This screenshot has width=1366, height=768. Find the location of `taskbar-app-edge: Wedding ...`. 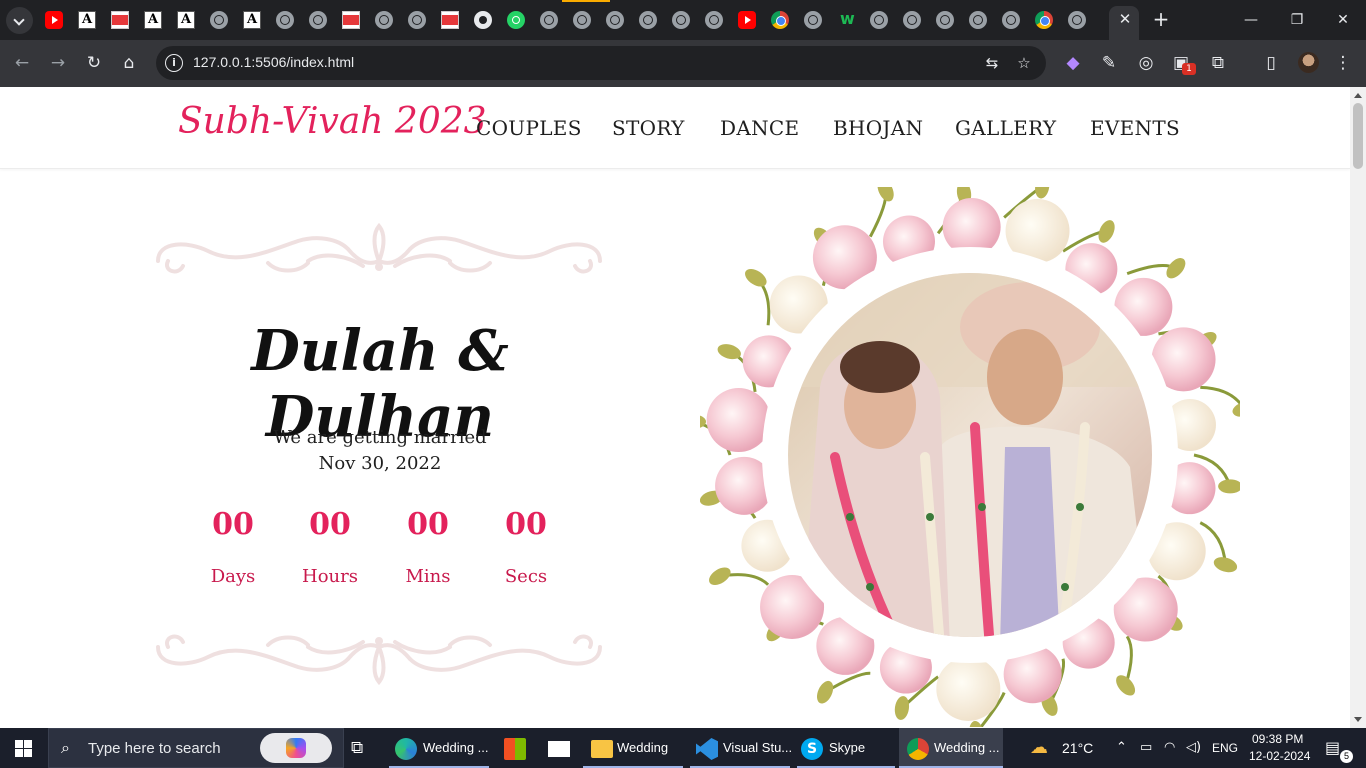

taskbar-app-edge: Wedding ... is located at coordinates (439, 748).